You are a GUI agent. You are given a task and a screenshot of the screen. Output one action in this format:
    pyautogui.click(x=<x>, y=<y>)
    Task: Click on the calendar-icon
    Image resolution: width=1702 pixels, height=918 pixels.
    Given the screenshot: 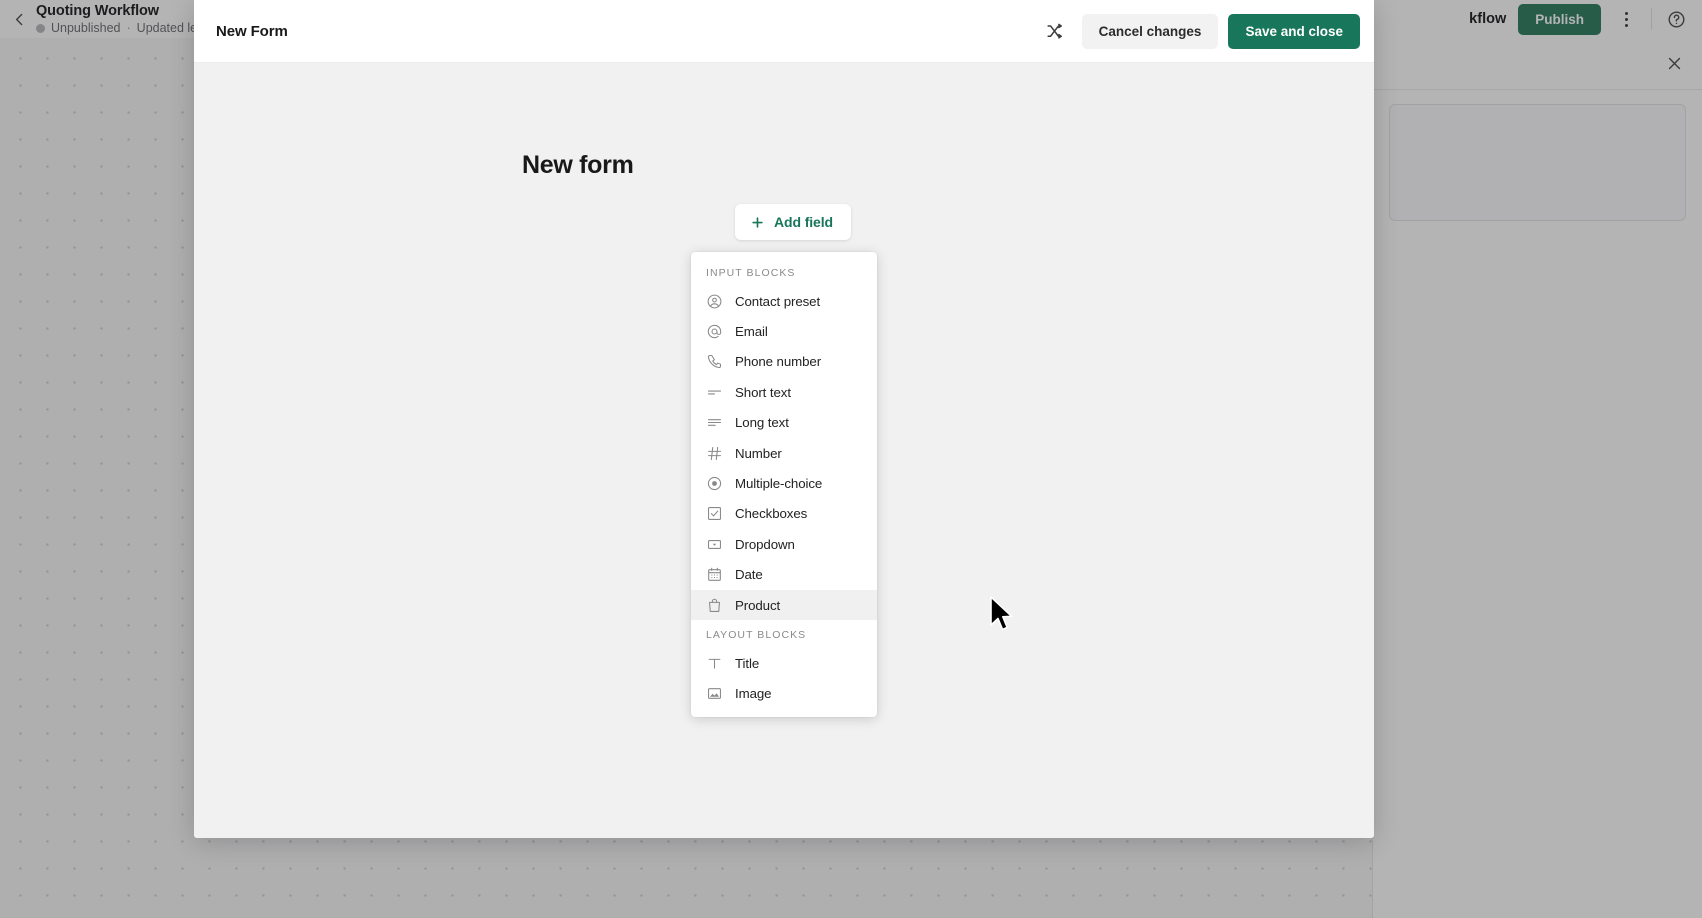 What is the action you would take?
    pyautogui.click(x=714, y=574)
    